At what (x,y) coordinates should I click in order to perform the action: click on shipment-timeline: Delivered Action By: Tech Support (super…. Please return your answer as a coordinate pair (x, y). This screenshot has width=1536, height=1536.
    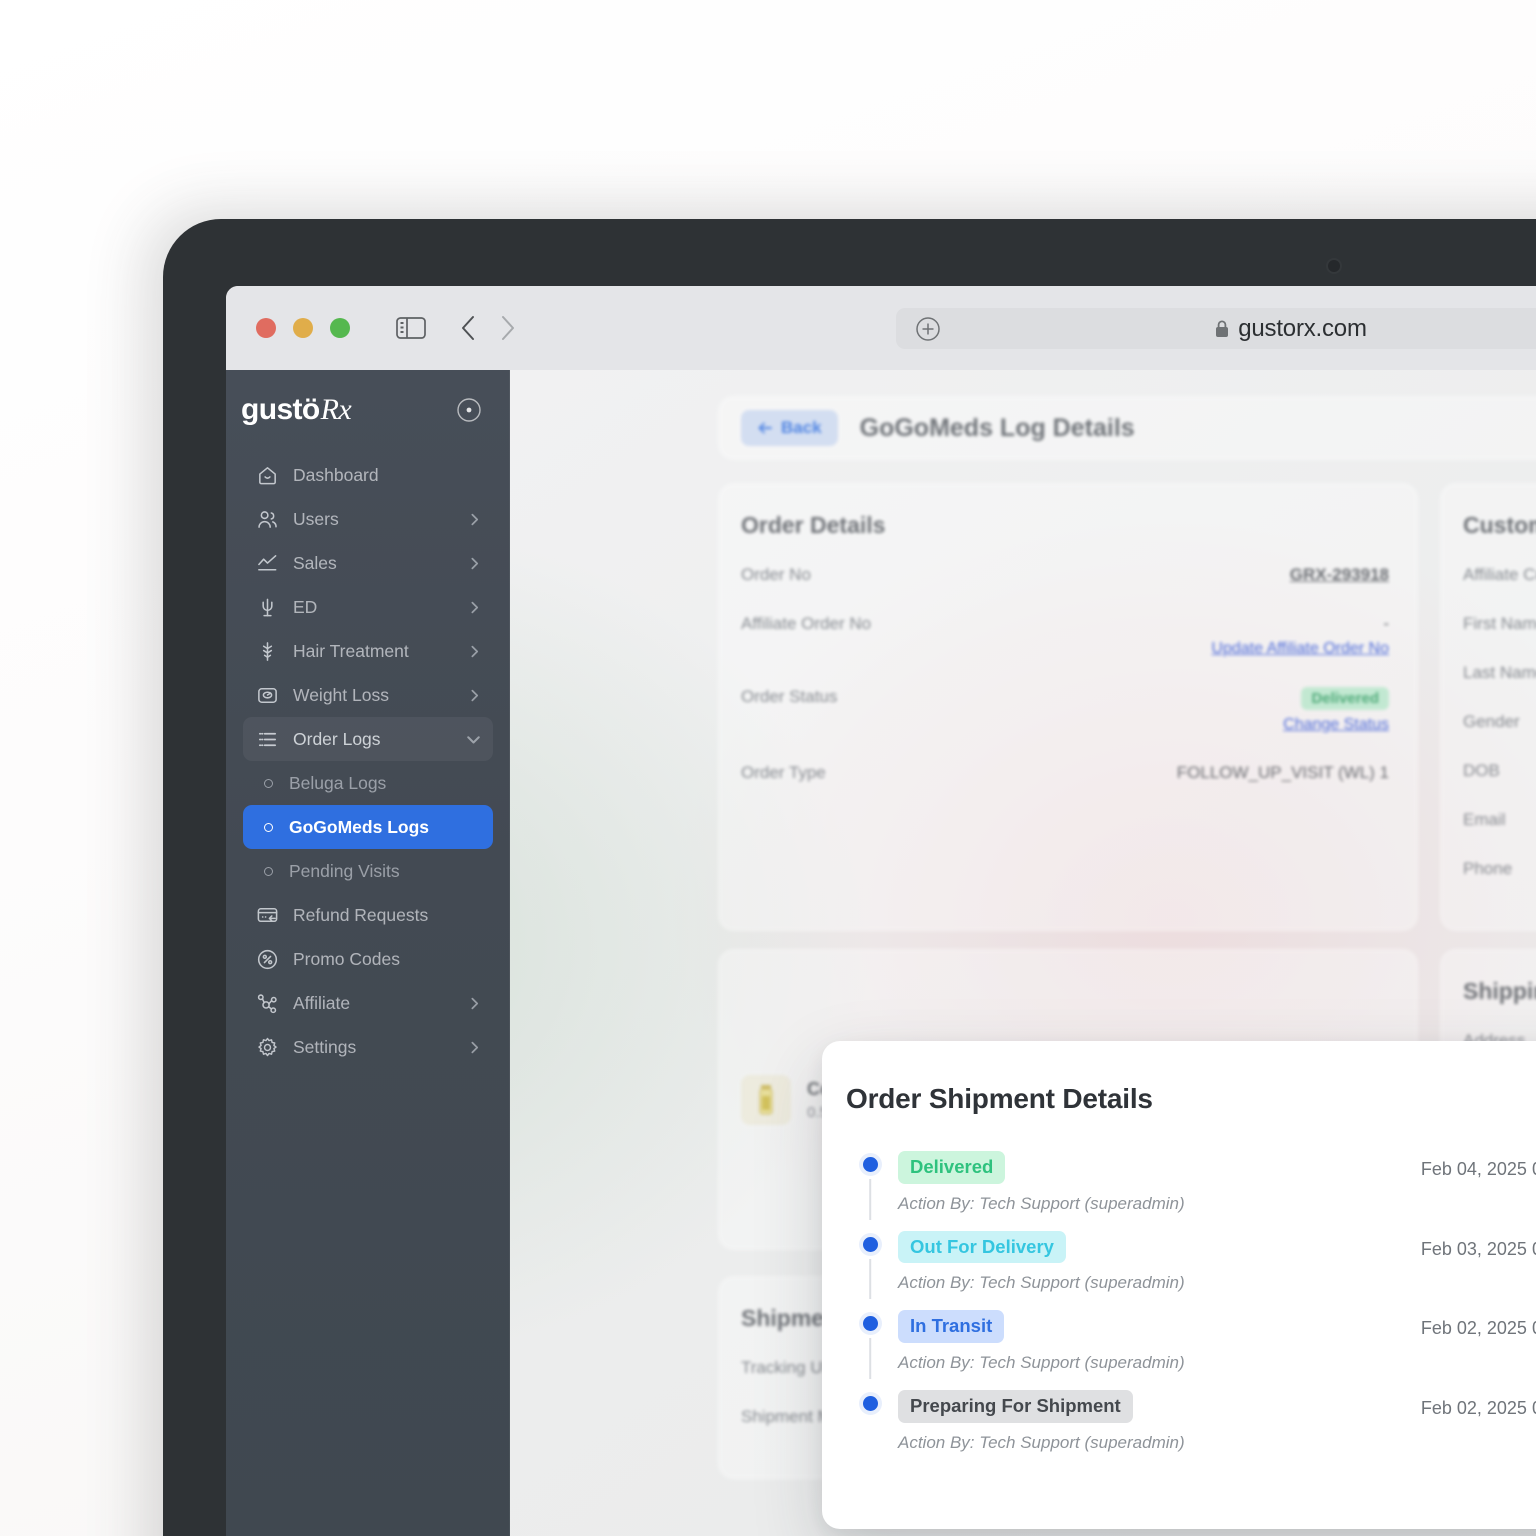
    Looking at the image, I should click on (1191, 1302).